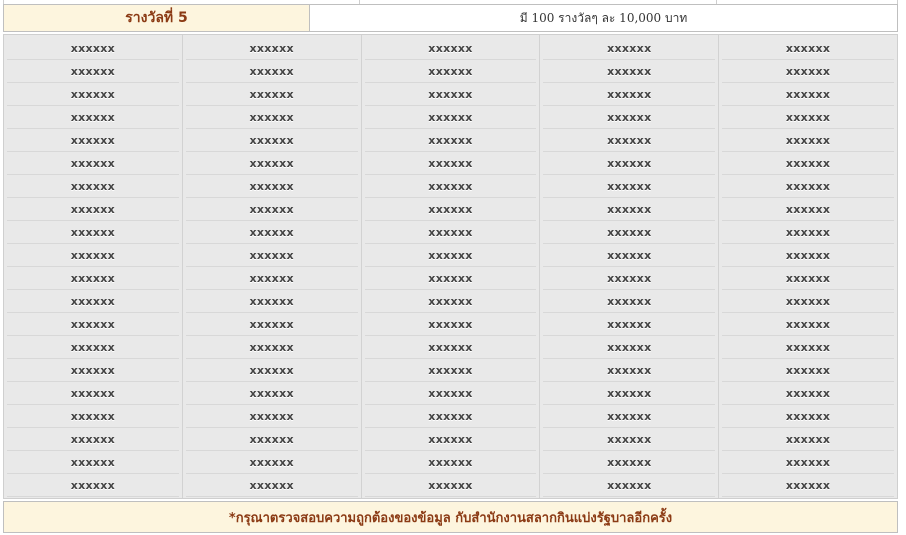  I want to click on prize-header: รางวัลที่ 5 มี 100 รางวัลๆ ละ 10,000 บาท, so click(450, 18).